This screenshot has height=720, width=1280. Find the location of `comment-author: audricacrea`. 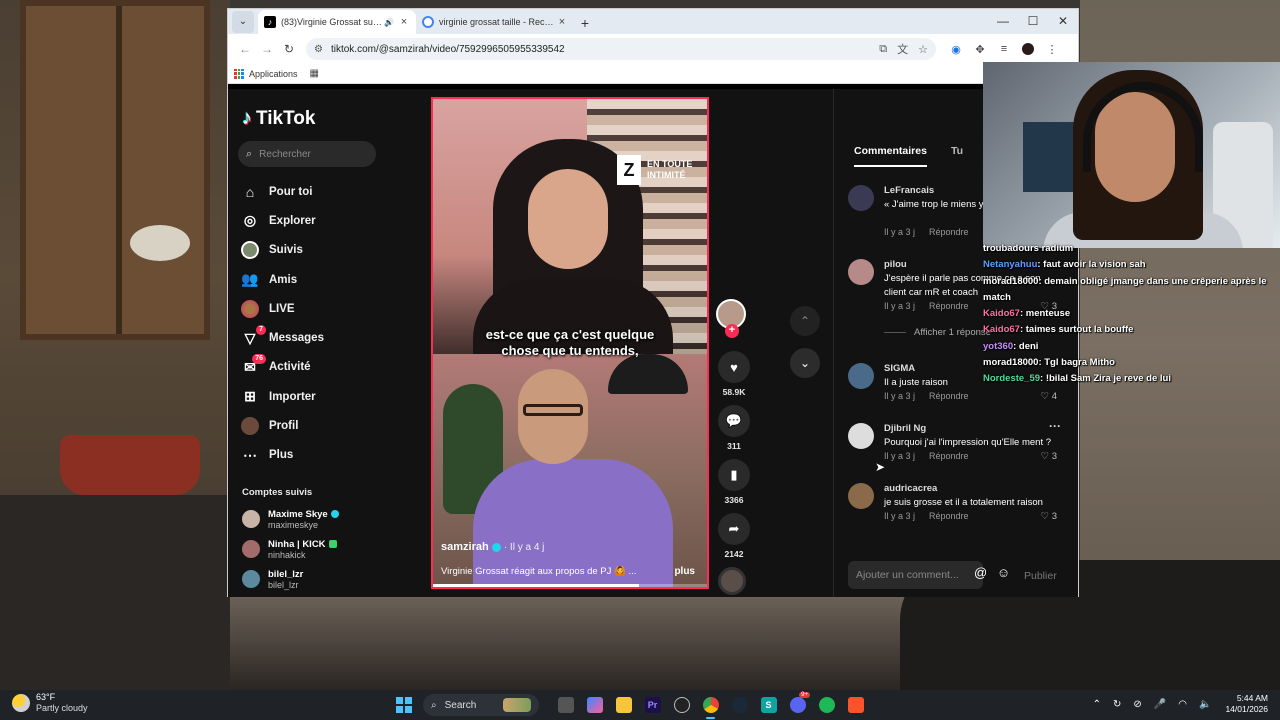

comment-author: audricacrea is located at coordinates (910, 488).